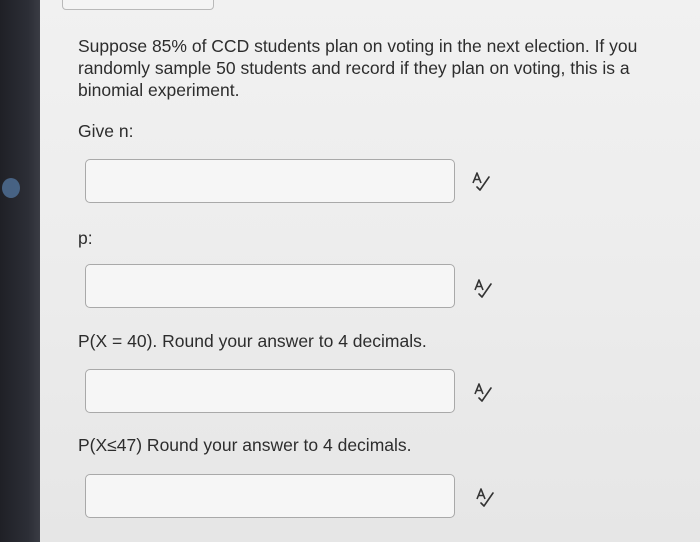 Image resolution: width=700 pixels, height=542 pixels. Describe the element at coordinates (270, 391) in the screenshot. I see `p-x-equals-40-input` at that location.